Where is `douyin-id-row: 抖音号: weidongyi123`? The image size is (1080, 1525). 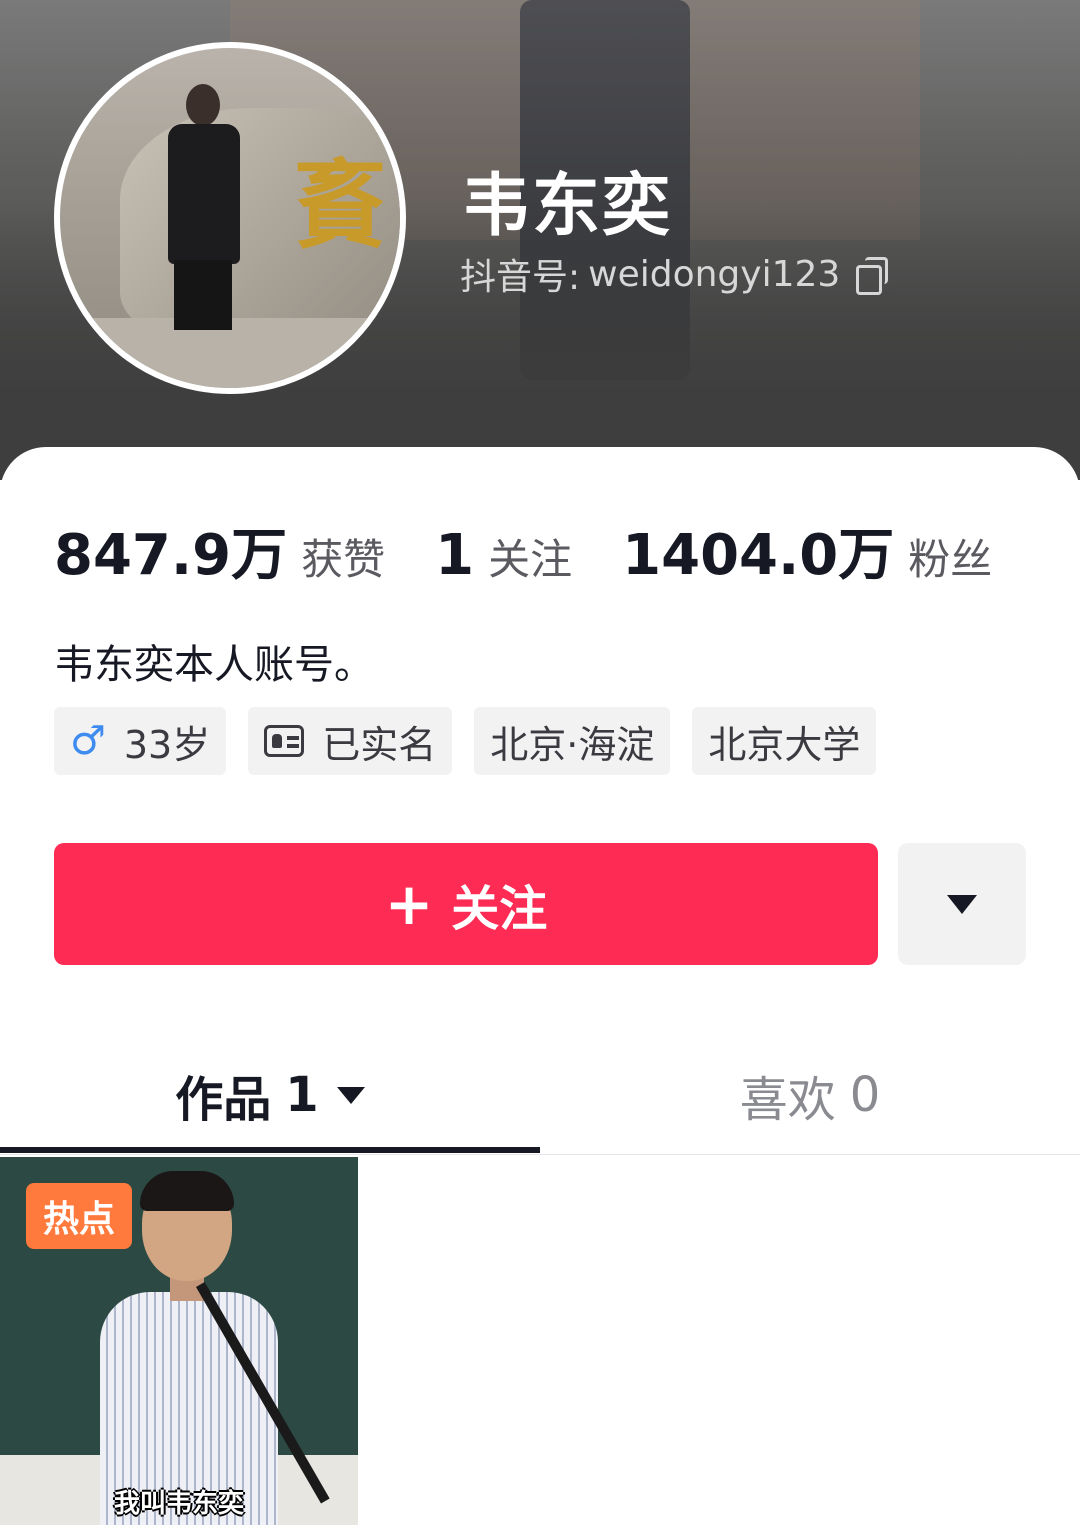 douyin-id-row: 抖音号: weidongyi123 is located at coordinates (674, 274).